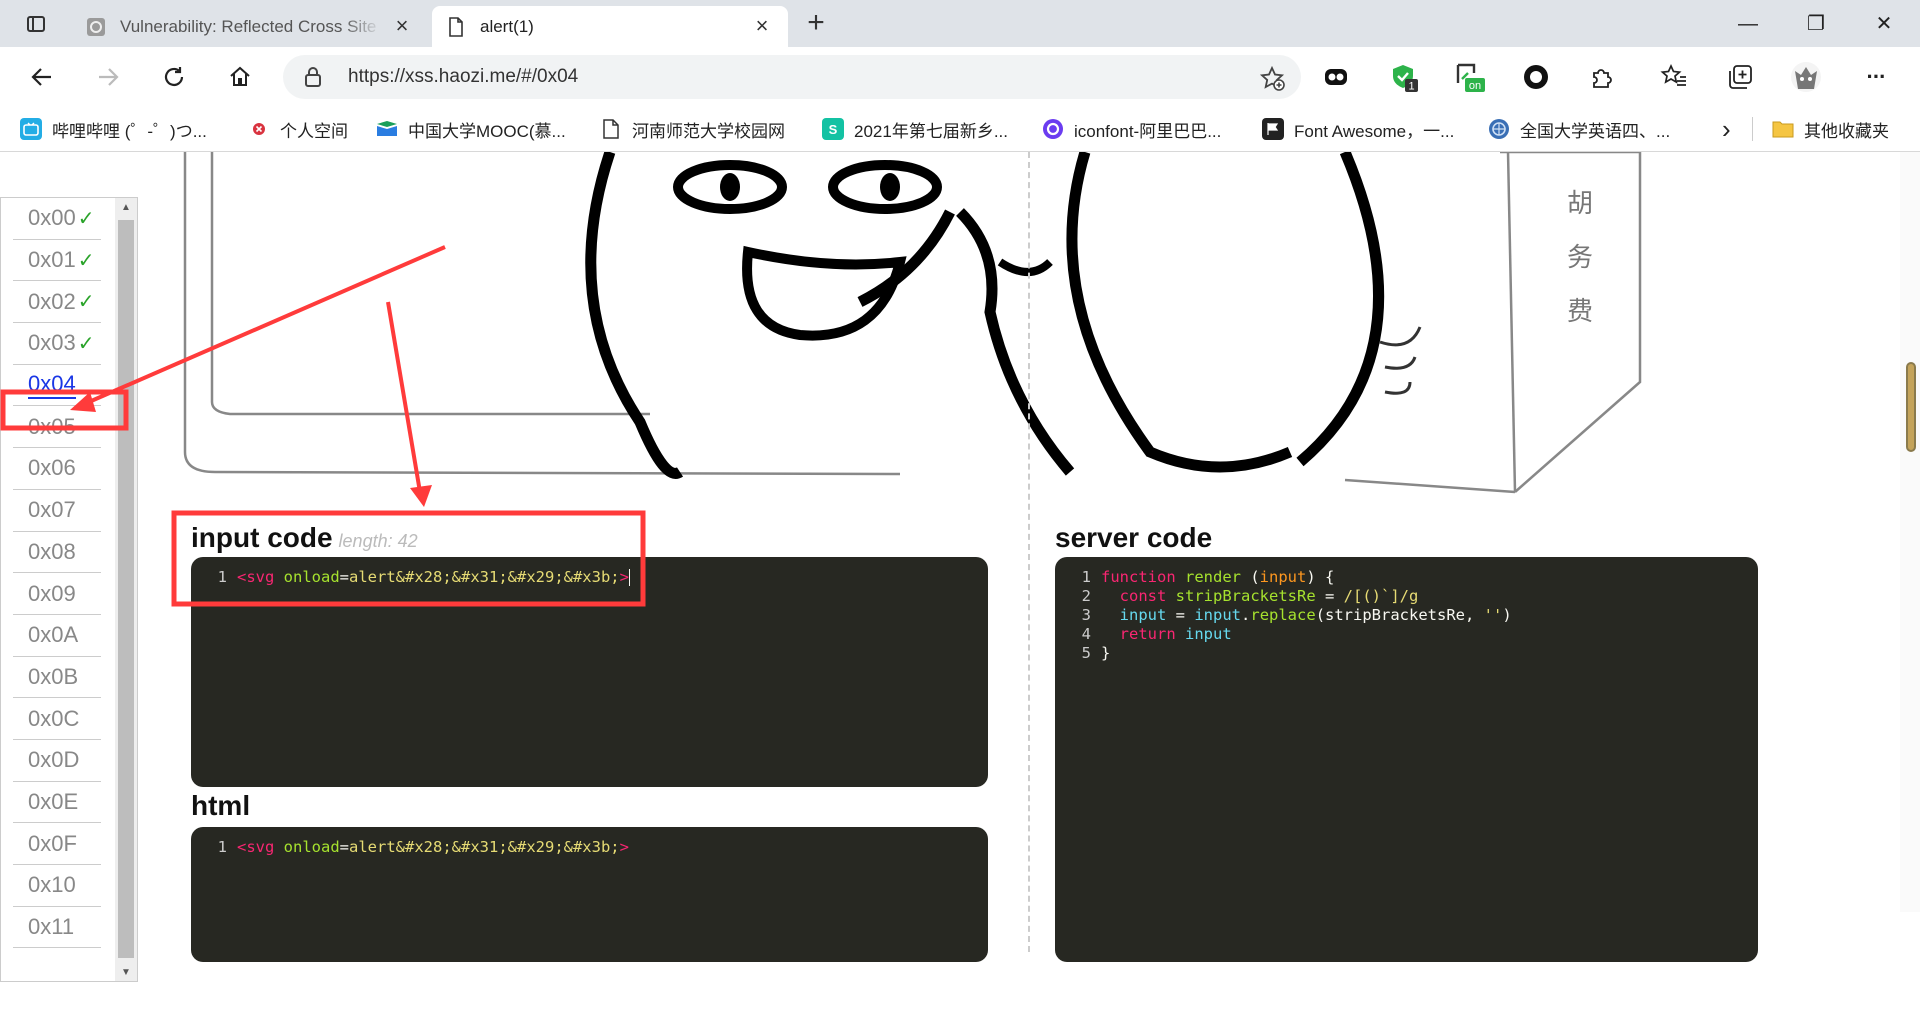 The height and width of the screenshot is (1020, 1920). Describe the element at coordinates (387, 129) in the screenshot. I see `mooc-icon` at that location.